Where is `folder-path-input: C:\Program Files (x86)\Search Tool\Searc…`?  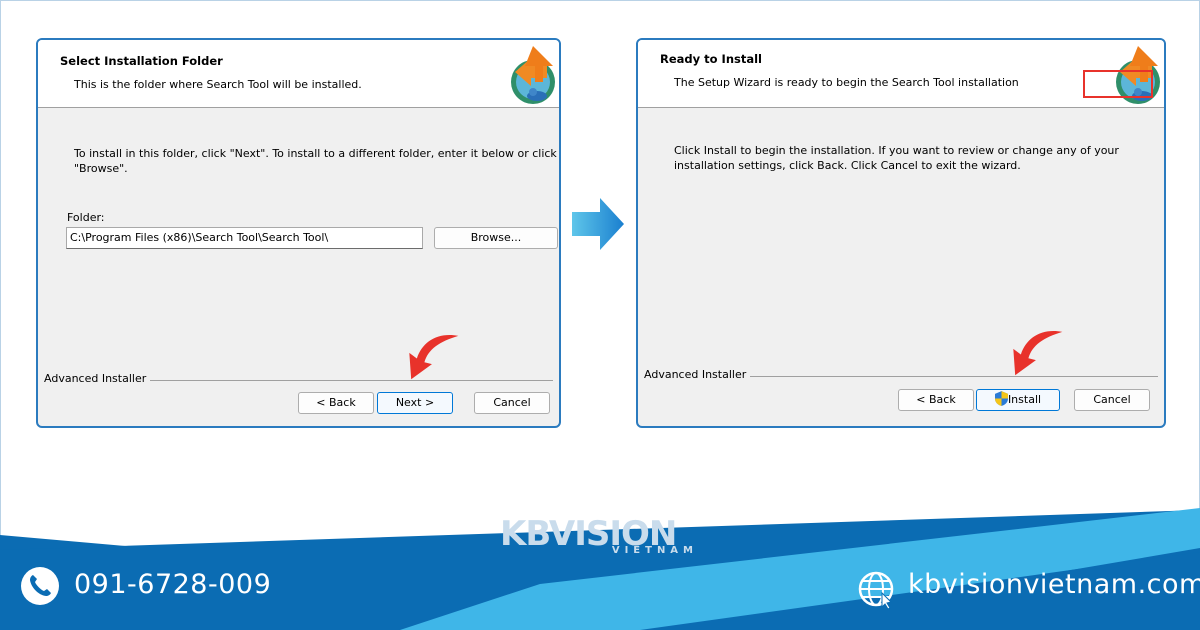 folder-path-input: C:\Program Files (x86)\Search Tool\Searc… is located at coordinates (244, 238).